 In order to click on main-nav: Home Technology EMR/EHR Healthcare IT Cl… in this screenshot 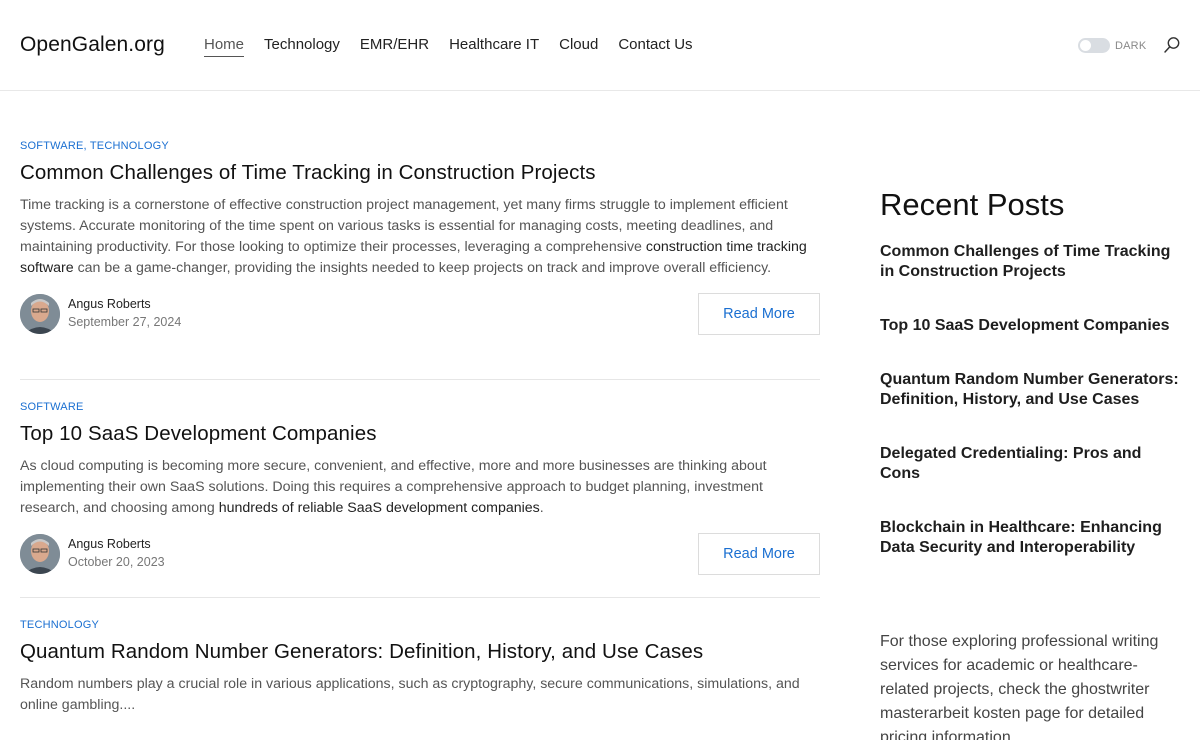, I will do `click(458, 46)`.